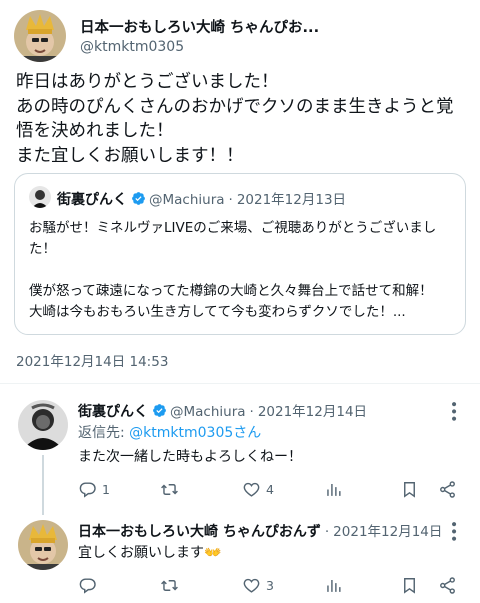  What do you see at coordinates (208, 412) in the screenshot?
I see `reply-author-handle: @Machiura` at bounding box center [208, 412].